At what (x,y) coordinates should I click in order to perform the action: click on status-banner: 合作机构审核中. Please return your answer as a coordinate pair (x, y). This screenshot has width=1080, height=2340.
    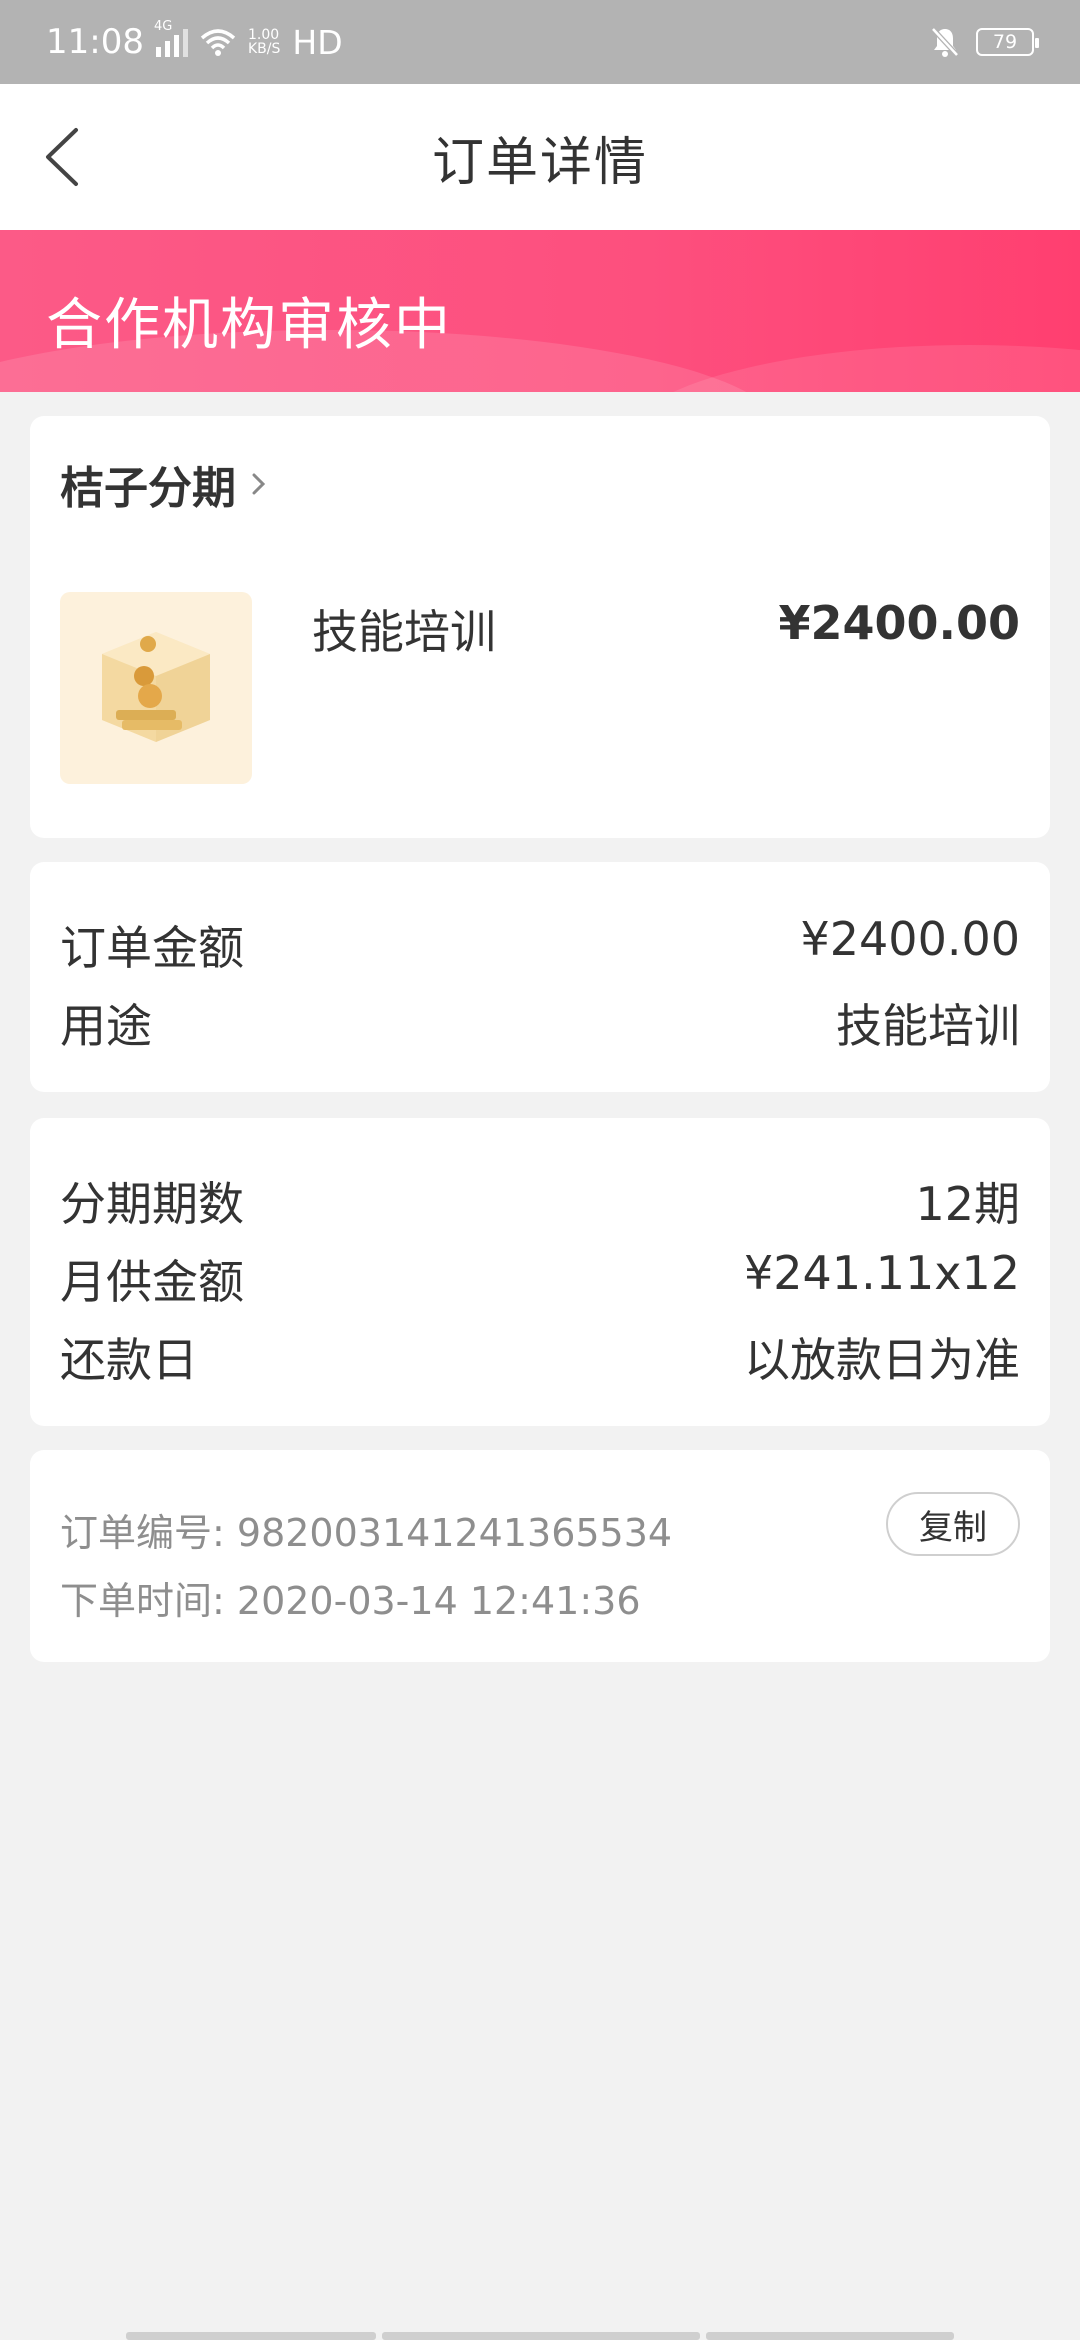
    Looking at the image, I should click on (540, 311).